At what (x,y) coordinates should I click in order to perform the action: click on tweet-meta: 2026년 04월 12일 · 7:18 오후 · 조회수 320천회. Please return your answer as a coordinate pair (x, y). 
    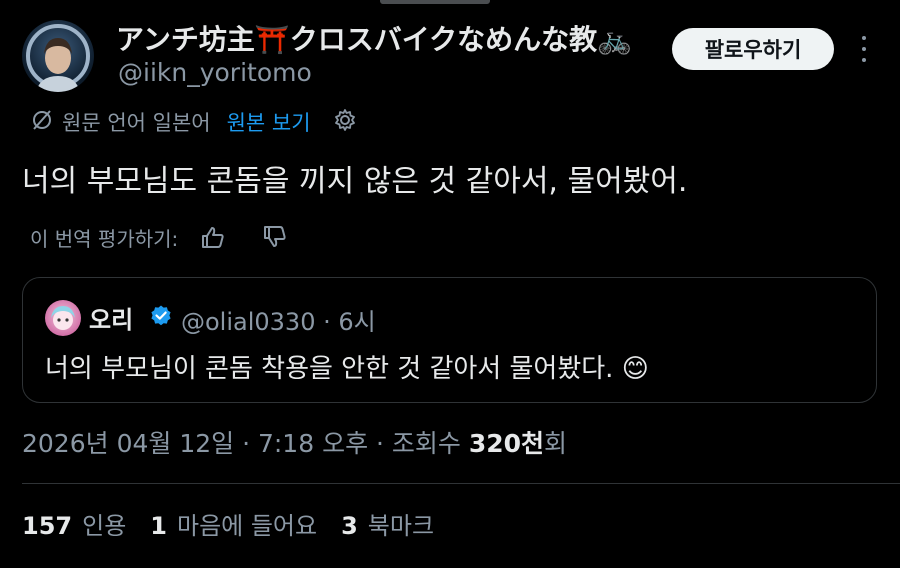
    Looking at the image, I should click on (294, 442).